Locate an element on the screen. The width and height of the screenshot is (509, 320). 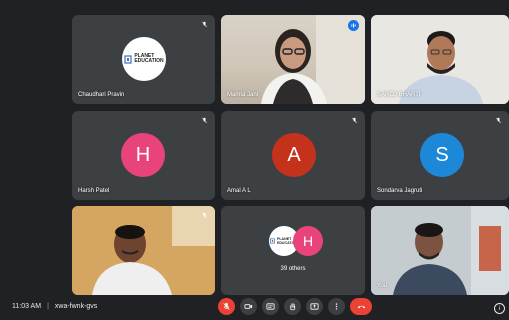
participant-tile-chaudhari-pravin: PLANET EDUCATION Chaudhari Pravin is located at coordinates (143, 59).